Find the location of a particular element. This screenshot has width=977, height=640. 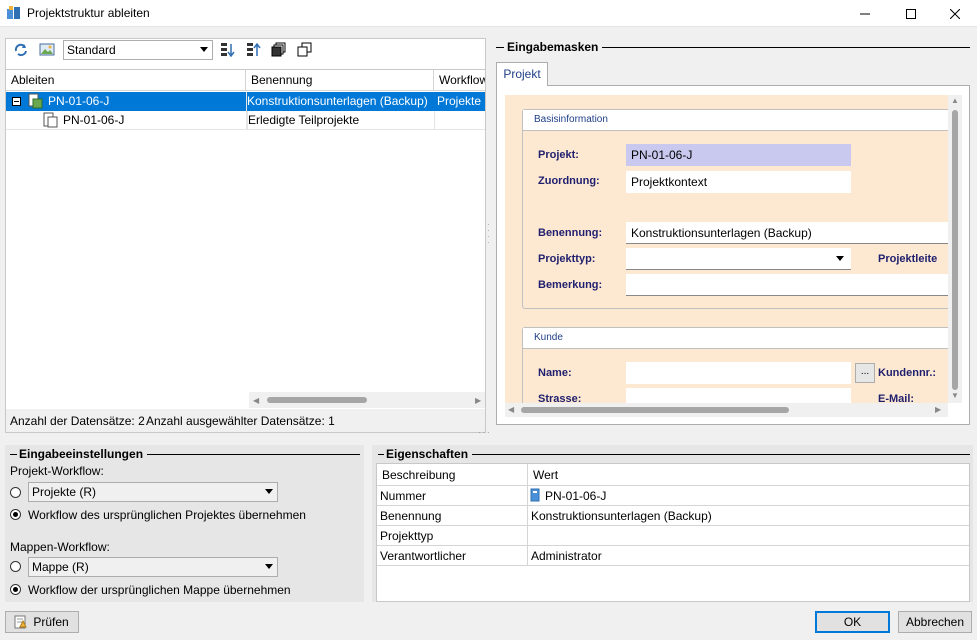

mask-vertical-scrollbar: ▲ ▼ is located at coordinates (955, 249).